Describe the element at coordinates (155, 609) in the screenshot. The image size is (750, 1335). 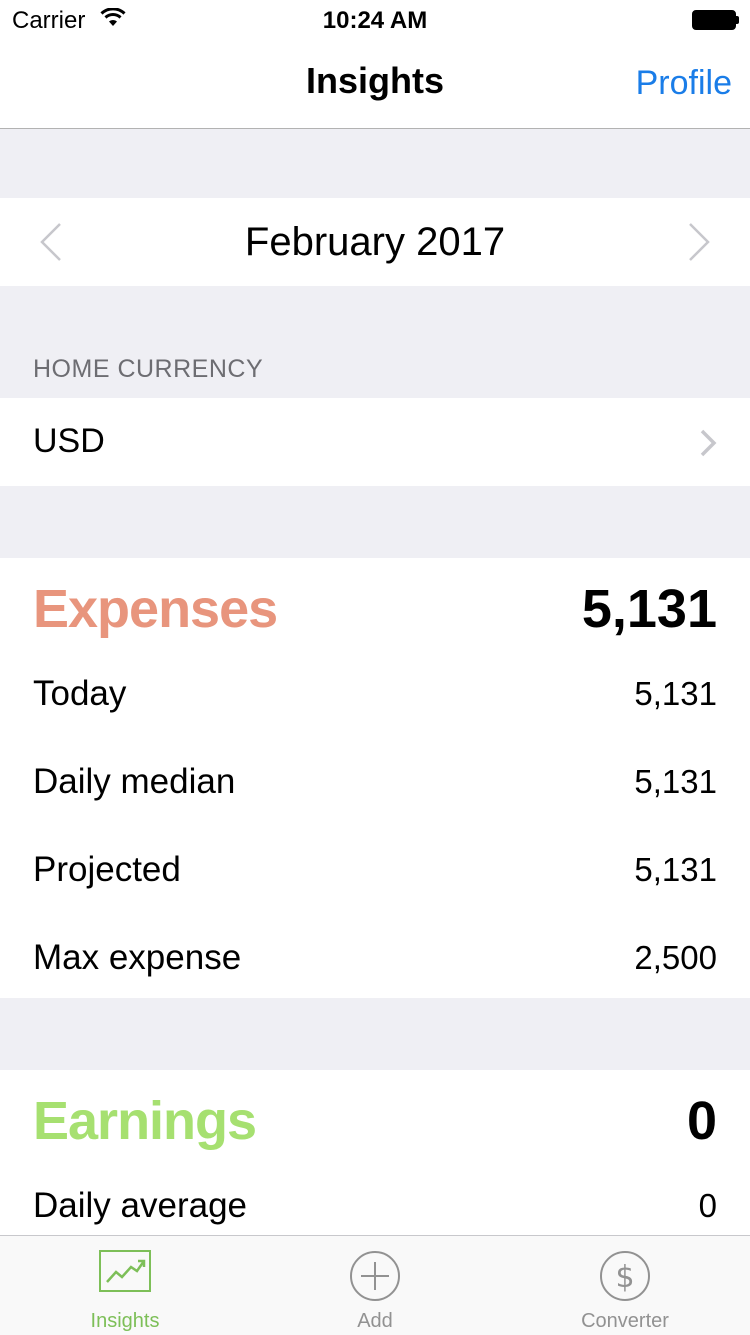
I see `expenses-title: Expenses` at that location.